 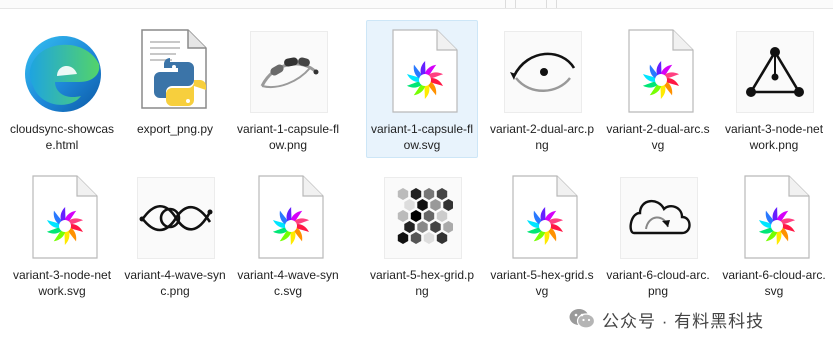 I want to click on file-item: variant-1-capsule-flow.svg, so click(x=422, y=89).